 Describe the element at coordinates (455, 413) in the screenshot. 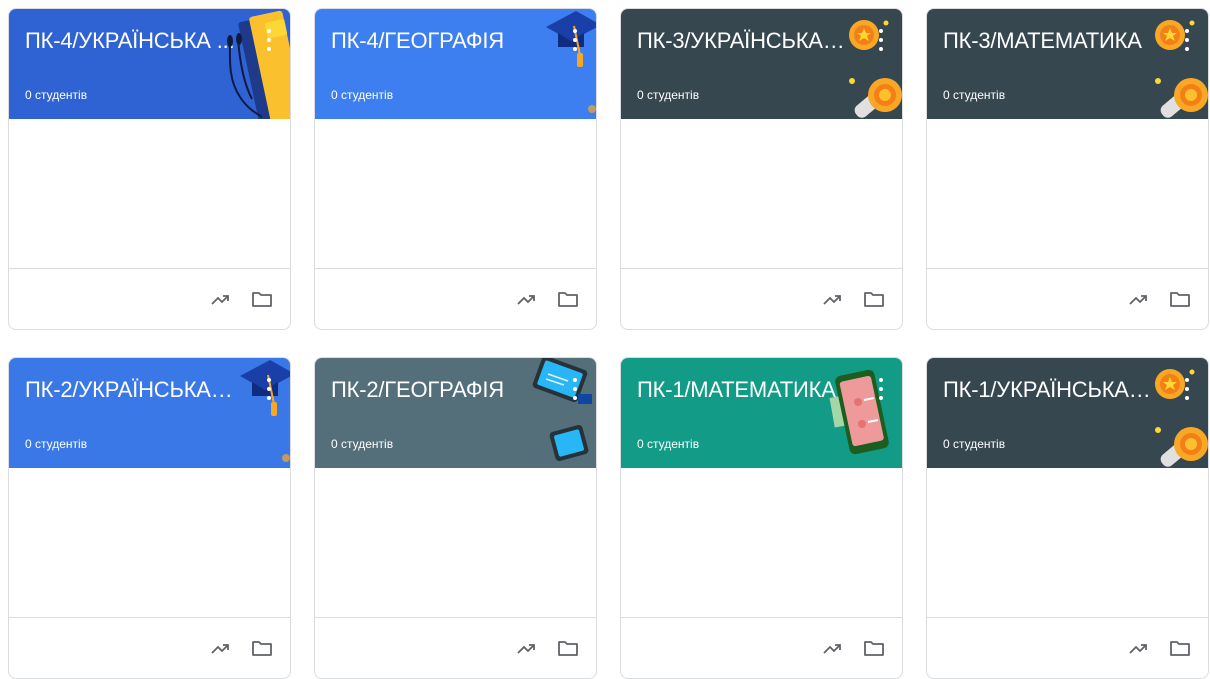

I see `class-card-banner: ПК-2/ГЕОГРАФІЯ 0 студентів` at that location.